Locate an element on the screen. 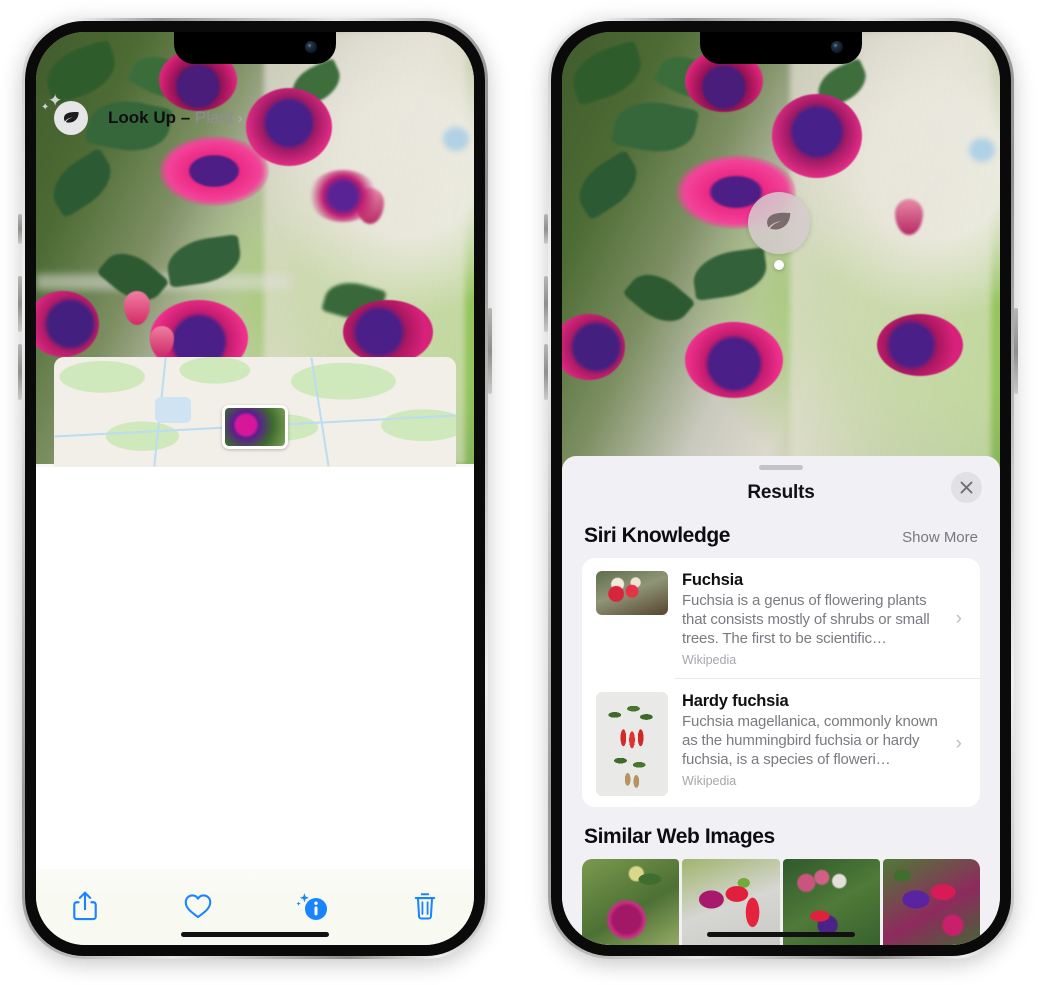  hardy-fuchsia-thumbnail is located at coordinates (632, 744).